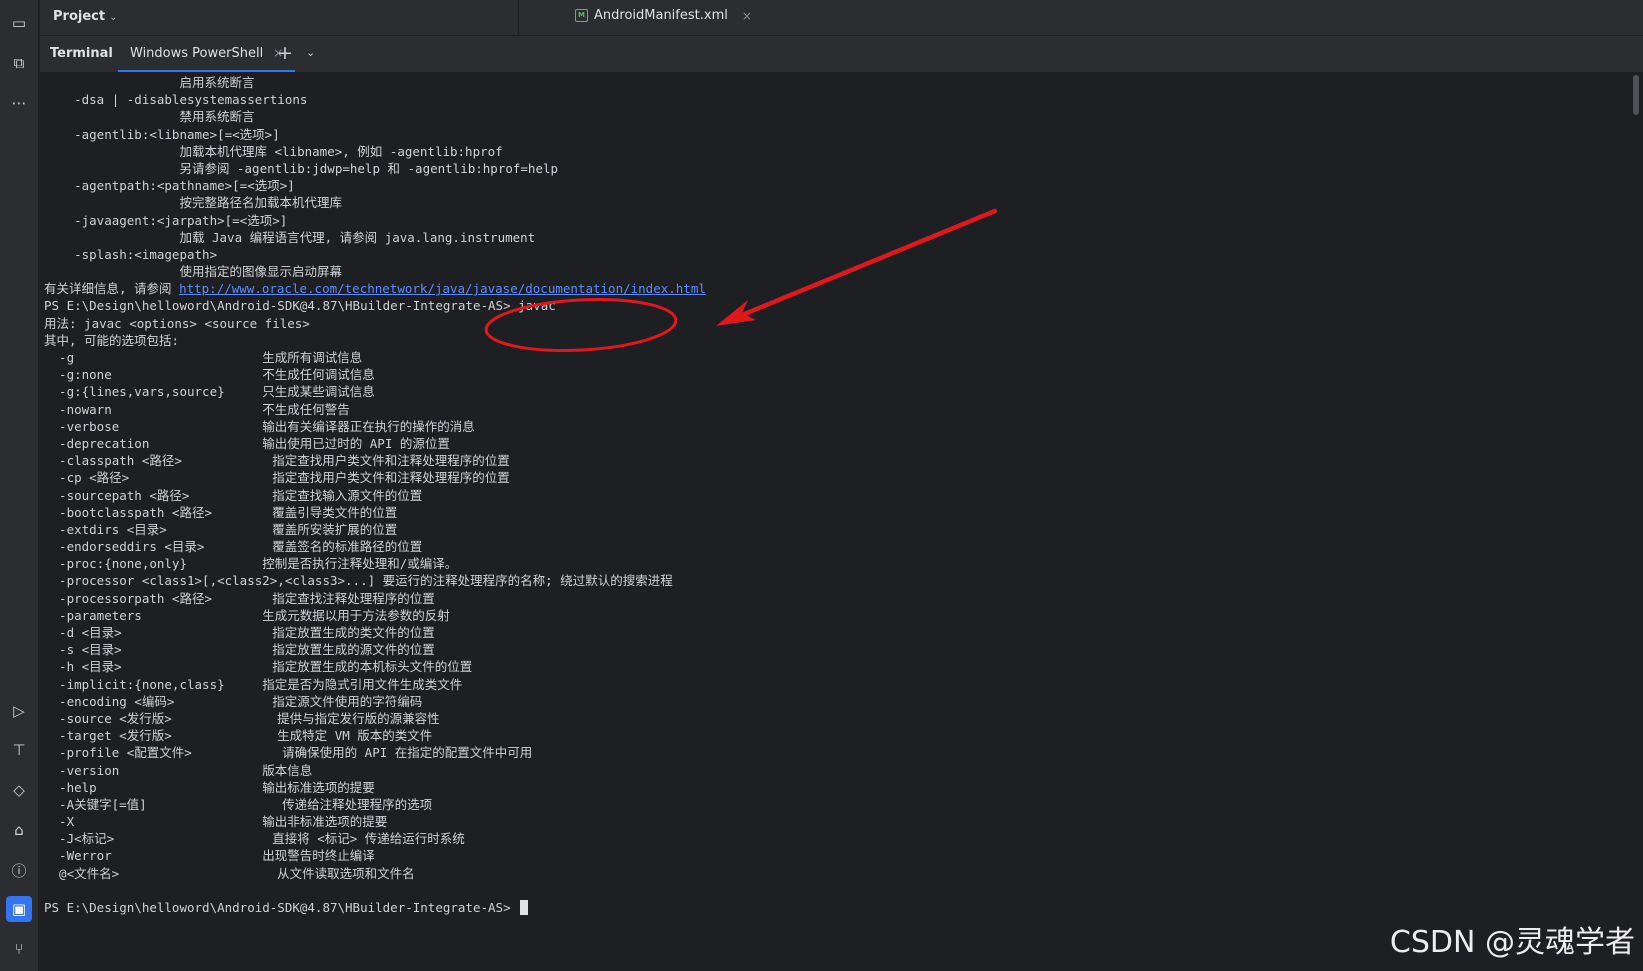 The width and height of the screenshot is (1643, 971). What do you see at coordinates (747, 16) in the screenshot?
I see `close-icon: ×` at bounding box center [747, 16].